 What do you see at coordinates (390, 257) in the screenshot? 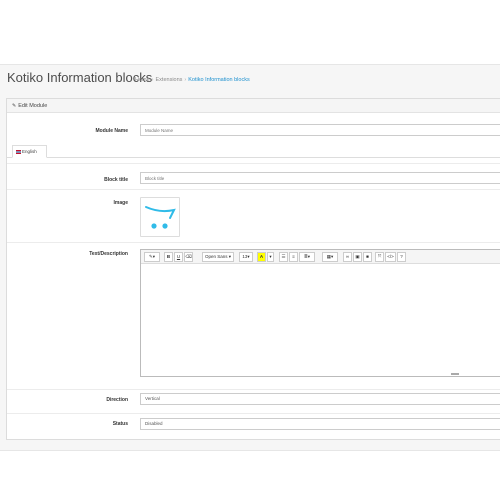
I see `codeview-button: </>` at bounding box center [390, 257].